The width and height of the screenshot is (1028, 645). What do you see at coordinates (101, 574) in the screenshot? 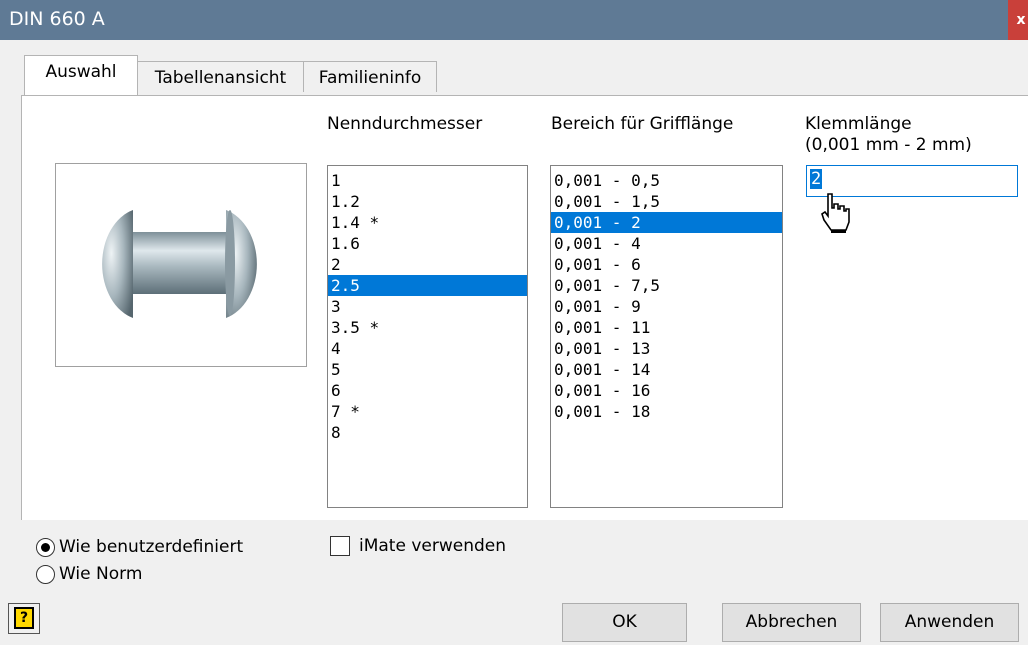
I see `radio-label: Wie Norm` at bounding box center [101, 574].